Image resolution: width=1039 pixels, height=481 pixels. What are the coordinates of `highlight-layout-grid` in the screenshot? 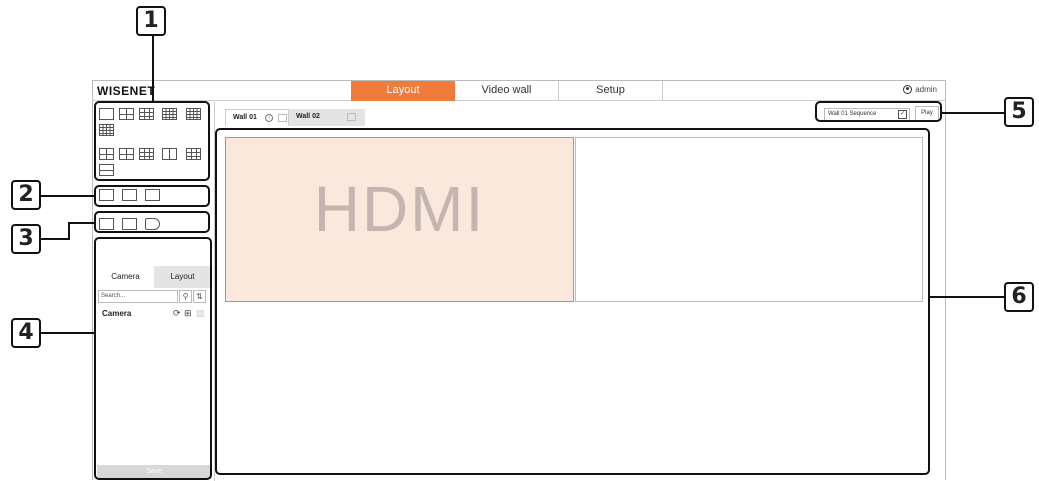 It's located at (152, 141).